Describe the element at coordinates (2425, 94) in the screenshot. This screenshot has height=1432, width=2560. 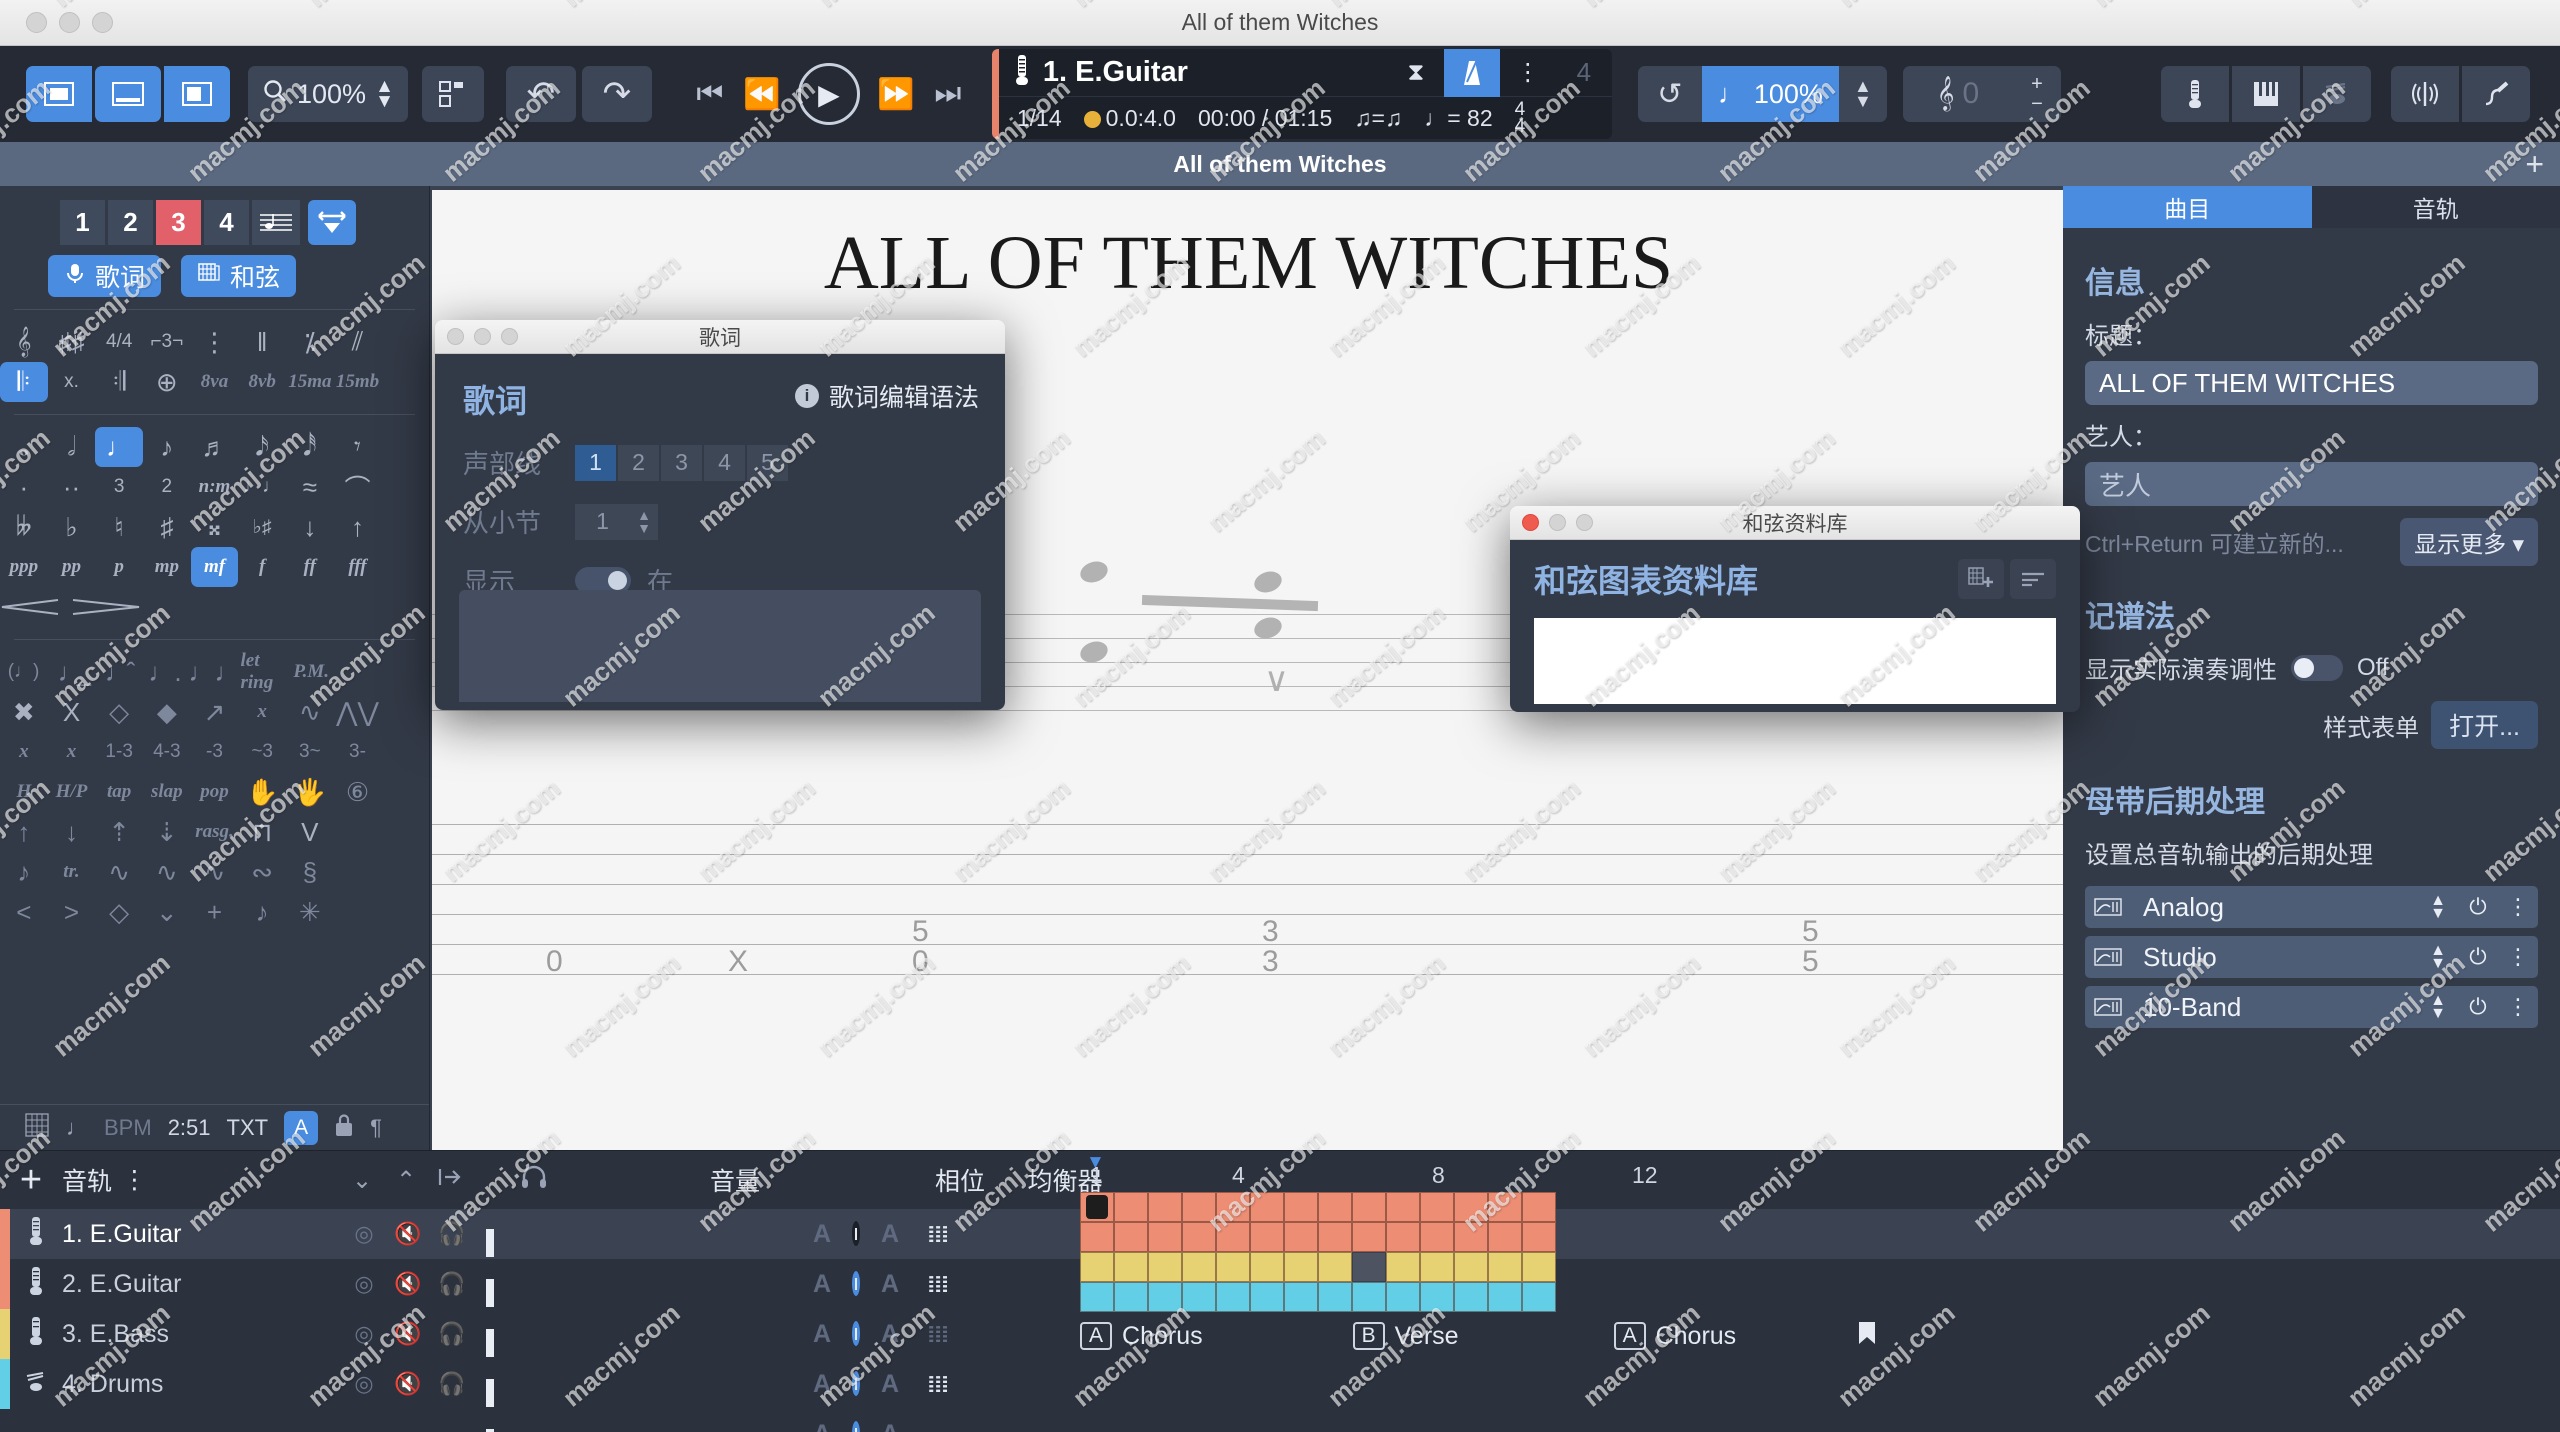
I see `tuner-icon` at that location.